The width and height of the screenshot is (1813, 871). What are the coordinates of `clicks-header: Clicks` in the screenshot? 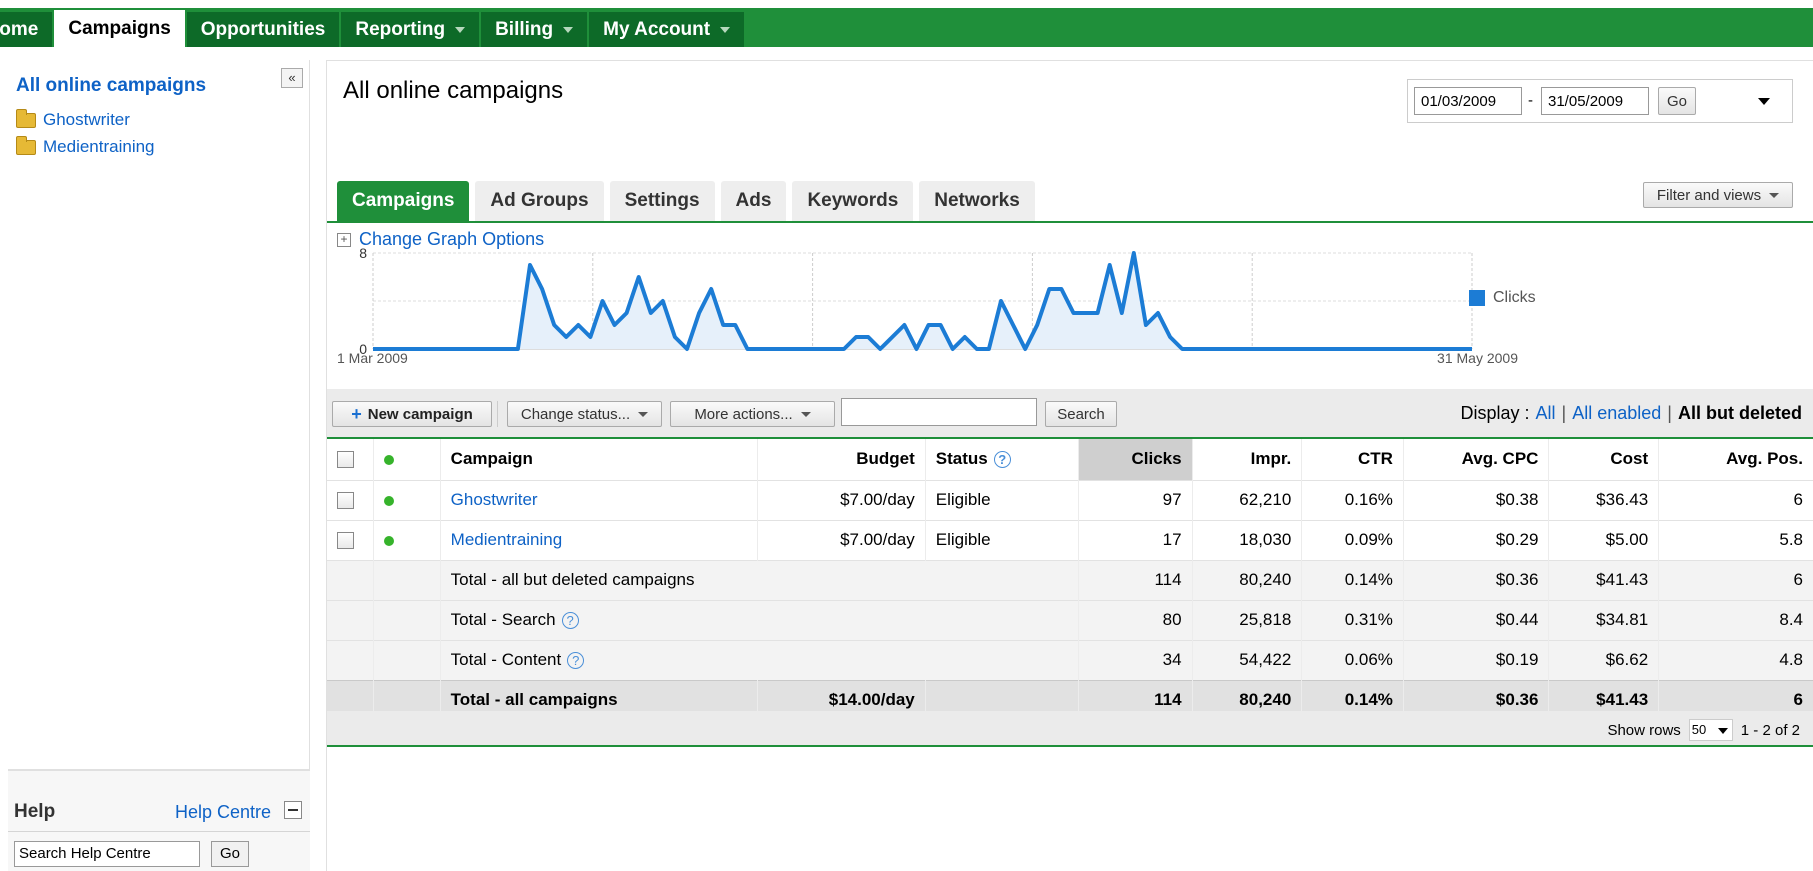 It's located at (1135, 458).